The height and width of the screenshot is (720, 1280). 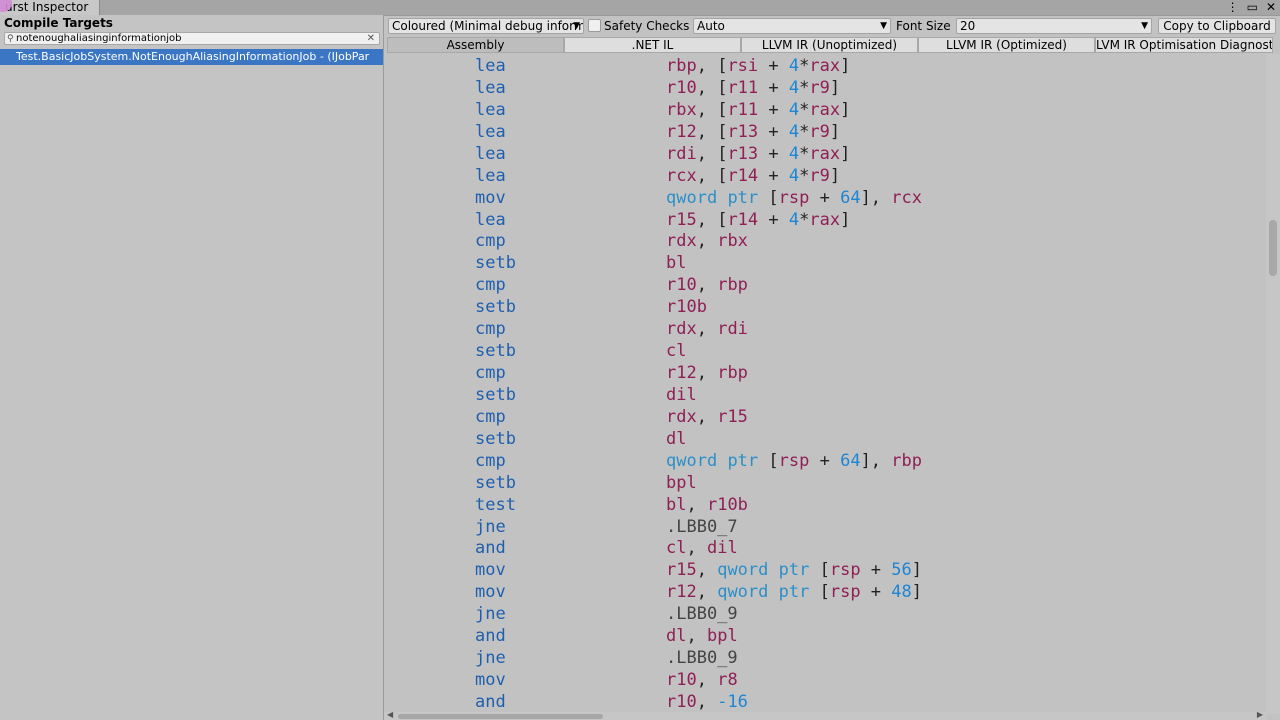 I want to click on code-line: lea rcx, [r14 + 4*r9], so click(x=824, y=177).